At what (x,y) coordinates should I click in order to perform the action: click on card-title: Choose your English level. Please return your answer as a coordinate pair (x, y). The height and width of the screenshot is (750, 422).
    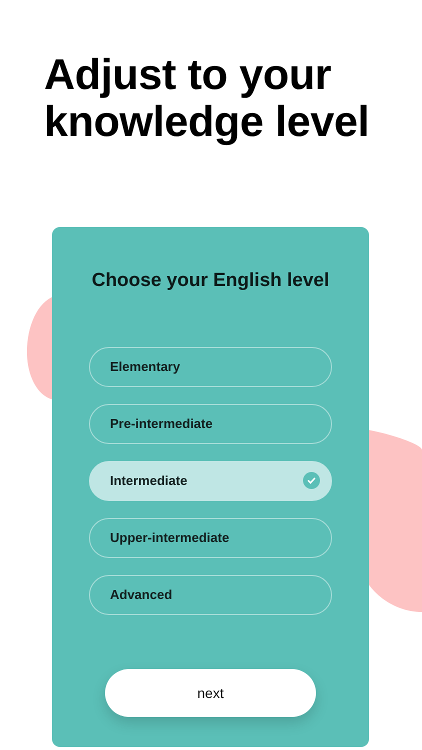
    Looking at the image, I should click on (211, 281).